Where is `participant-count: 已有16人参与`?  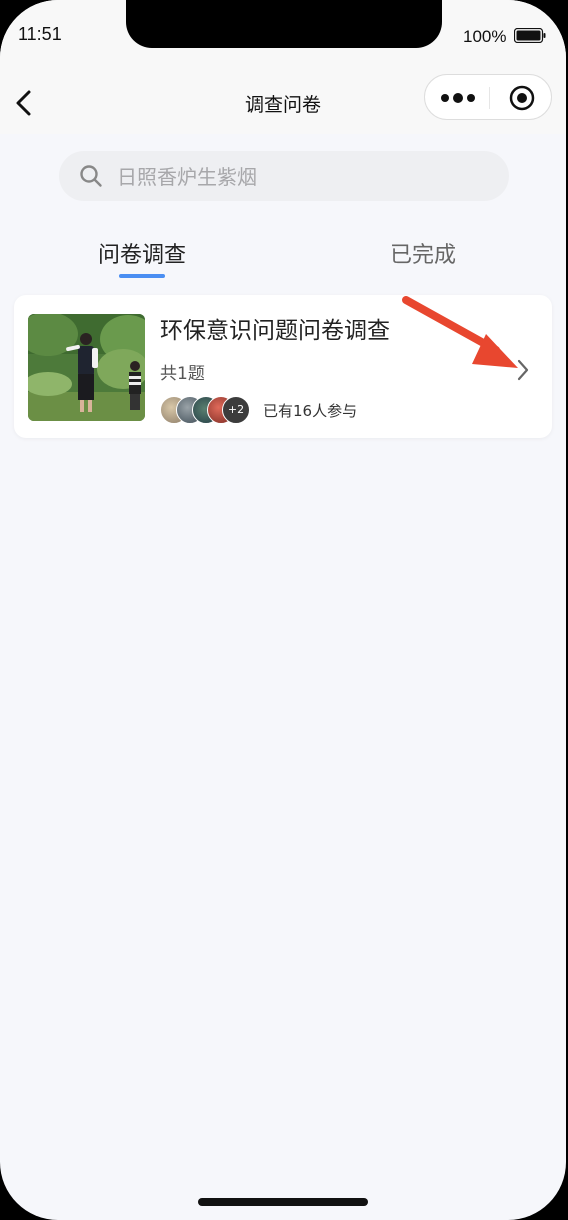
participant-count: 已有16人参与 is located at coordinates (310, 411).